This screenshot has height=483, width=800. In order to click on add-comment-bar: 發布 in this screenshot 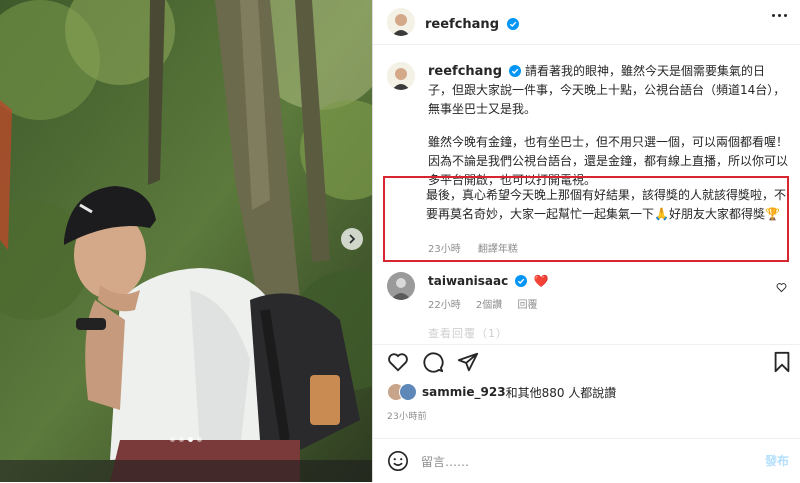, I will do `click(586, 460)`.